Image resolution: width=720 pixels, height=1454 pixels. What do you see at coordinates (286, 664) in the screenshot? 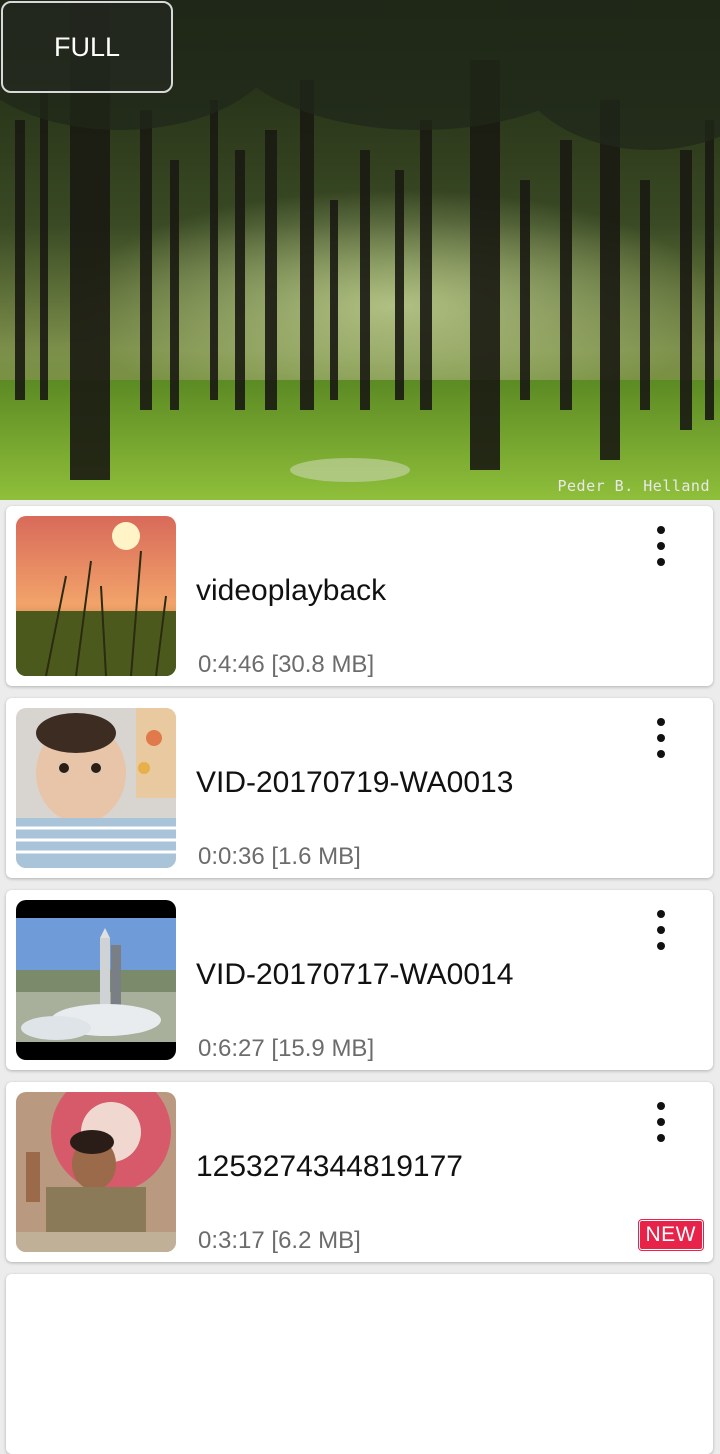
I see `video-meta: 0:4:46 [30.8 MB]` at bounding box center [286, 664].